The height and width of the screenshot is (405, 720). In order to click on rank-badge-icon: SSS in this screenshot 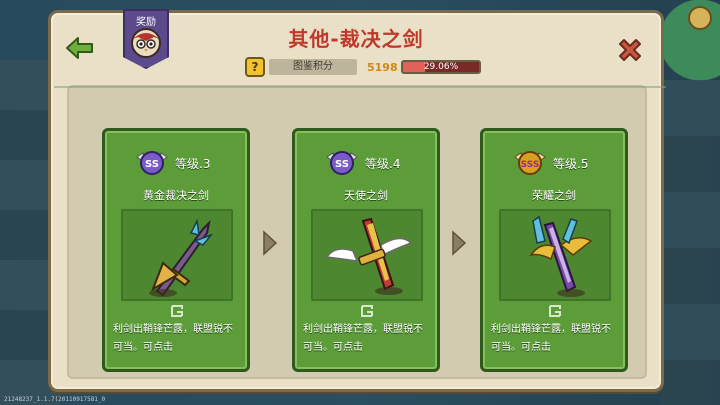, I will do `click(530, 163)`.